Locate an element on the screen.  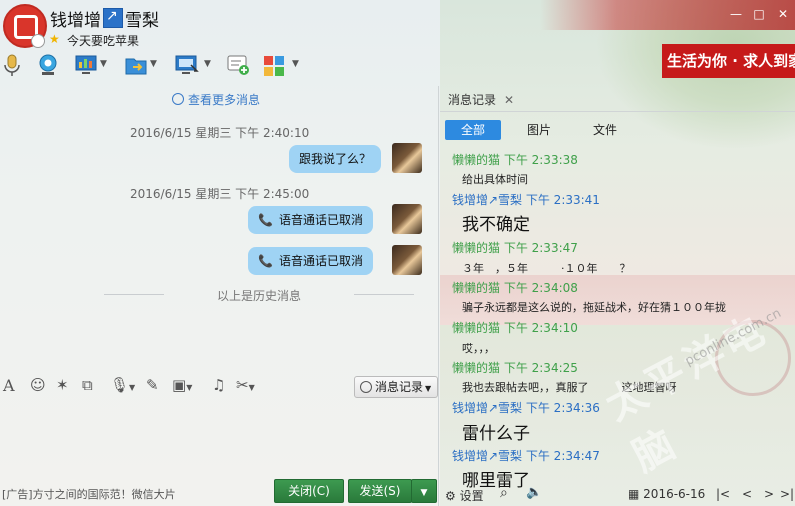
nav-next-button: > is located at coordinates (769, 494).